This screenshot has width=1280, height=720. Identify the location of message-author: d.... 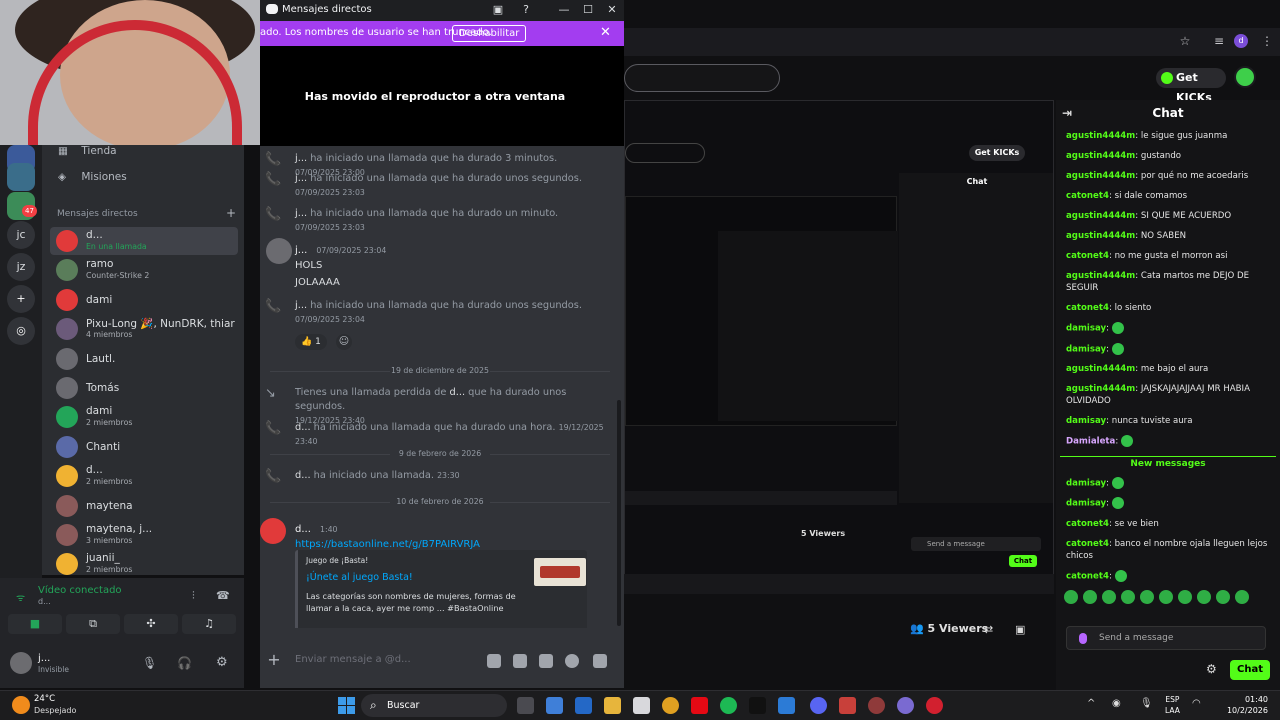
(303, 529).